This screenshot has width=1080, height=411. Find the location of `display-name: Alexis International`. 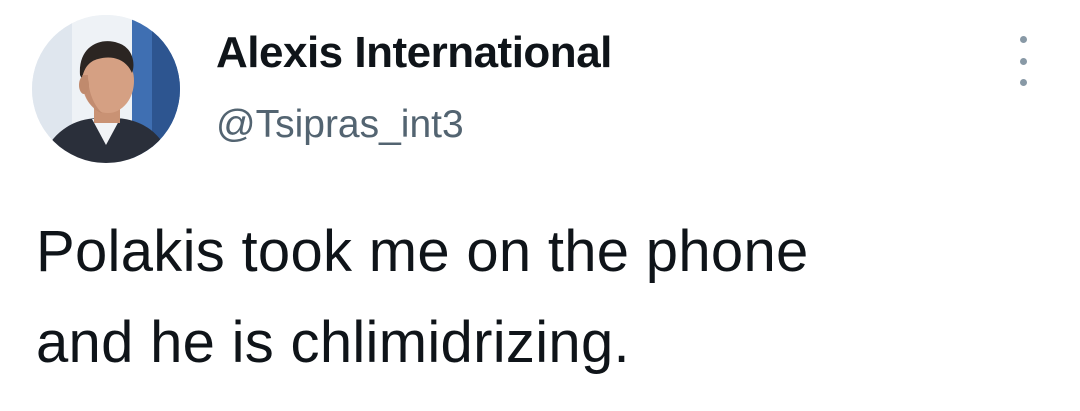

display-name: Alexis International is located at coordinates (414, 53).